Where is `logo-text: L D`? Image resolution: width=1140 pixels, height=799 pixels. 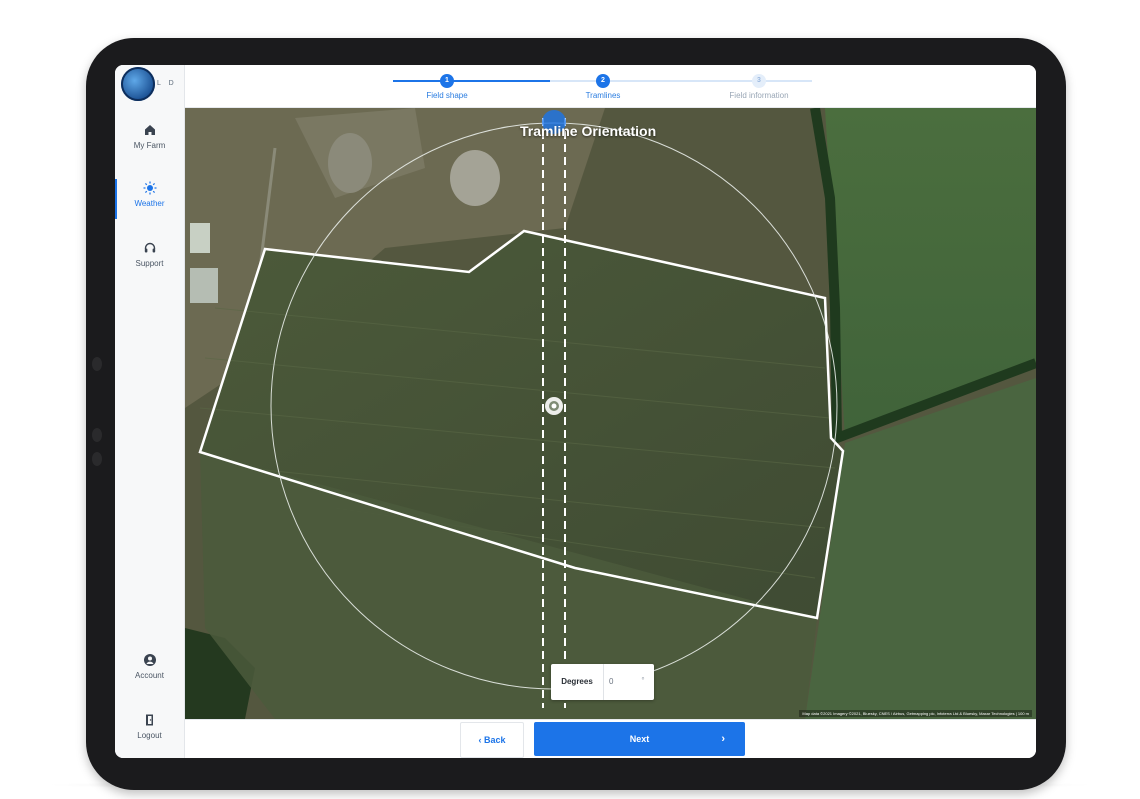
logo-text: L D is located at coordinates (167, 83).